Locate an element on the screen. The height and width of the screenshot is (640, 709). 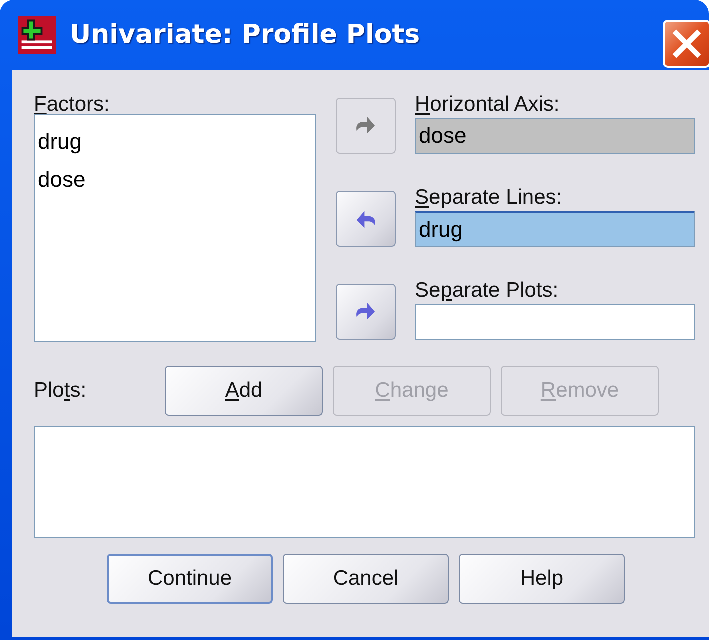
close-icon is located at coordinates (687, 44).